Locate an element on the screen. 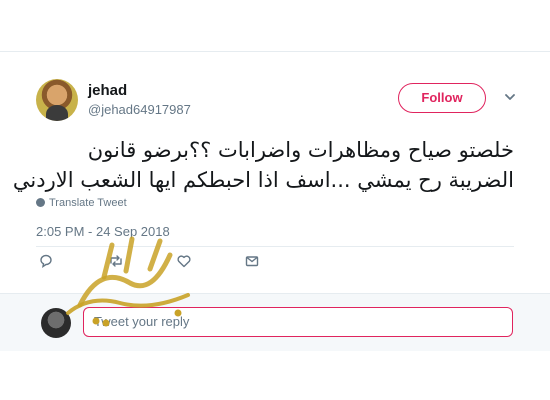 The width and height of the screenshot is (550, 400). divider is located at coordinates (275, 246).